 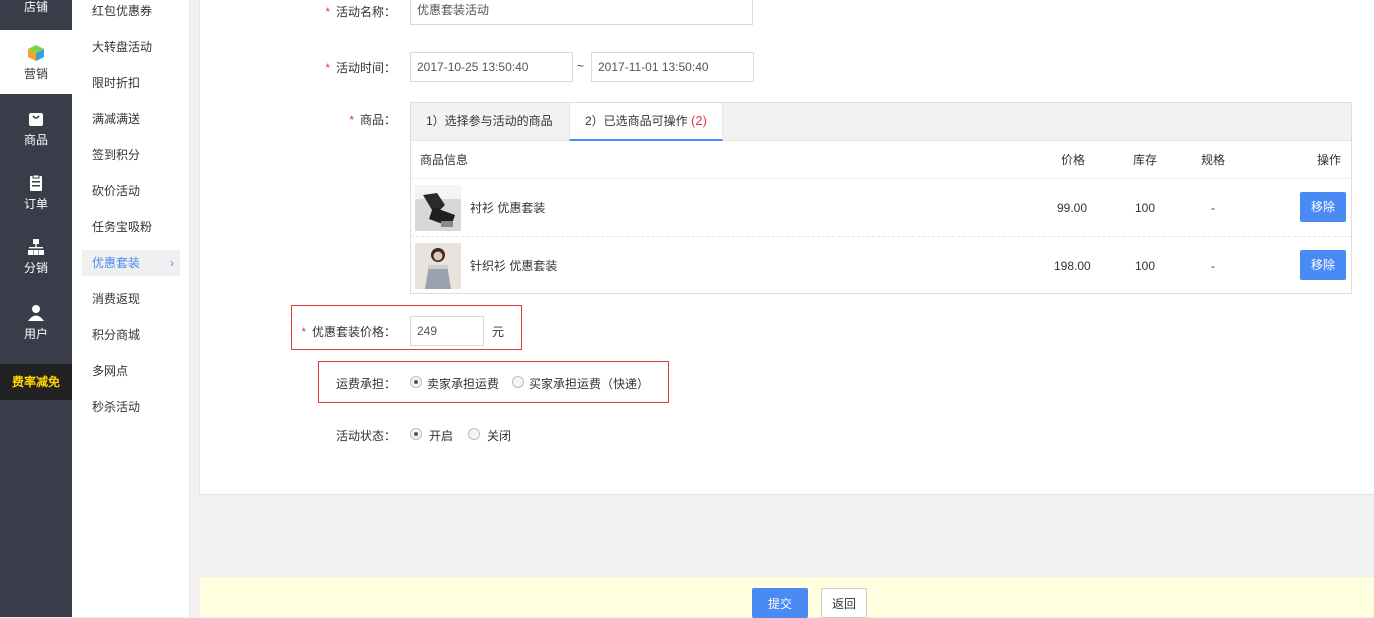 I want to click on back-button: 返回, so click(x=844, y=603).